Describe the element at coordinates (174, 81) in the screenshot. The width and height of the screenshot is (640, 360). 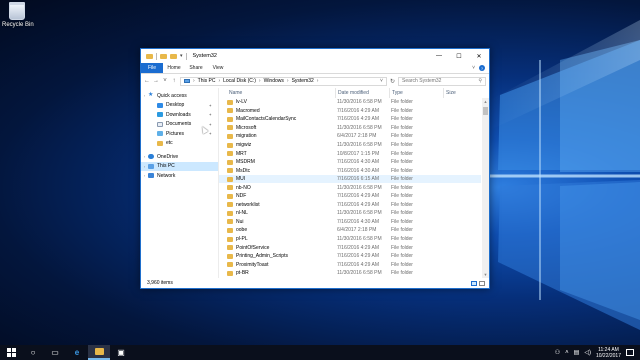
I see `up-arrow-icon: ↑` at that location.